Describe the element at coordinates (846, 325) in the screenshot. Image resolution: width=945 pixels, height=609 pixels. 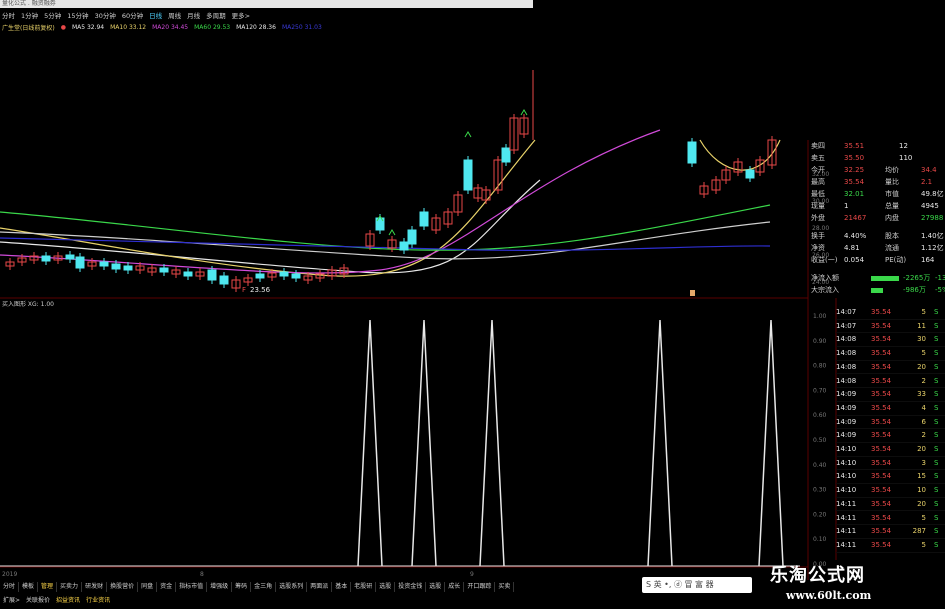
I see `tick-time: 14:07` at that location.